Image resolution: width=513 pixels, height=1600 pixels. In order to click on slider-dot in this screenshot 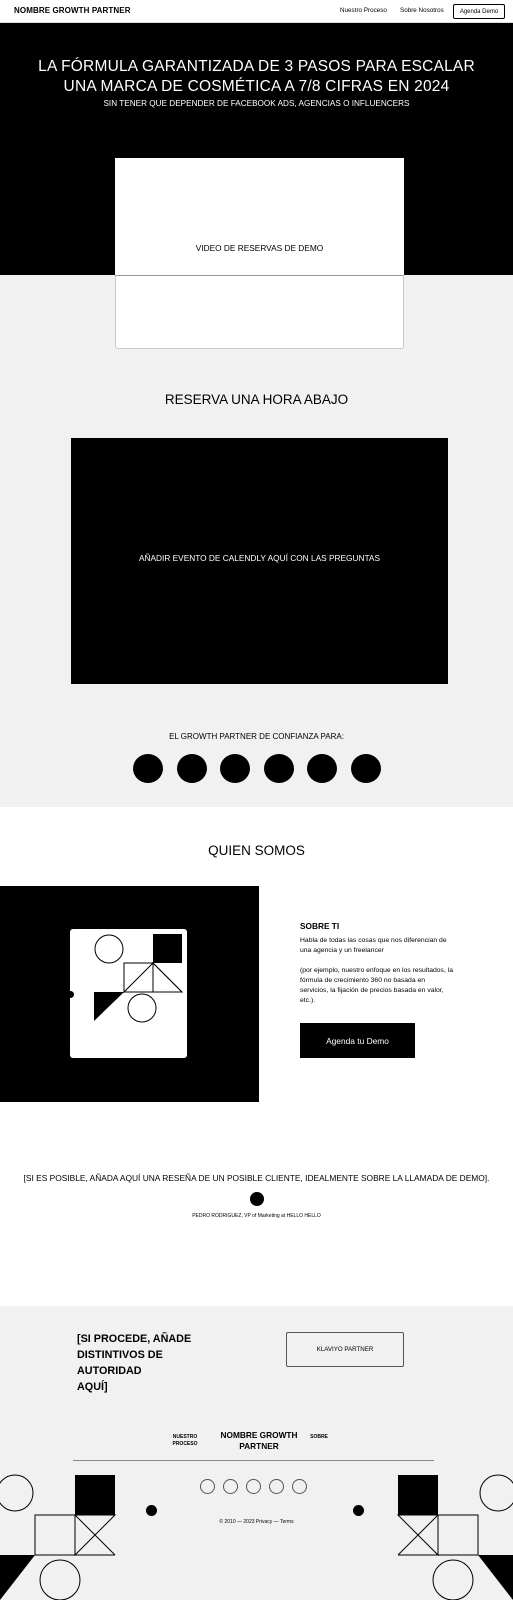, I will do `click(70, 994)`.